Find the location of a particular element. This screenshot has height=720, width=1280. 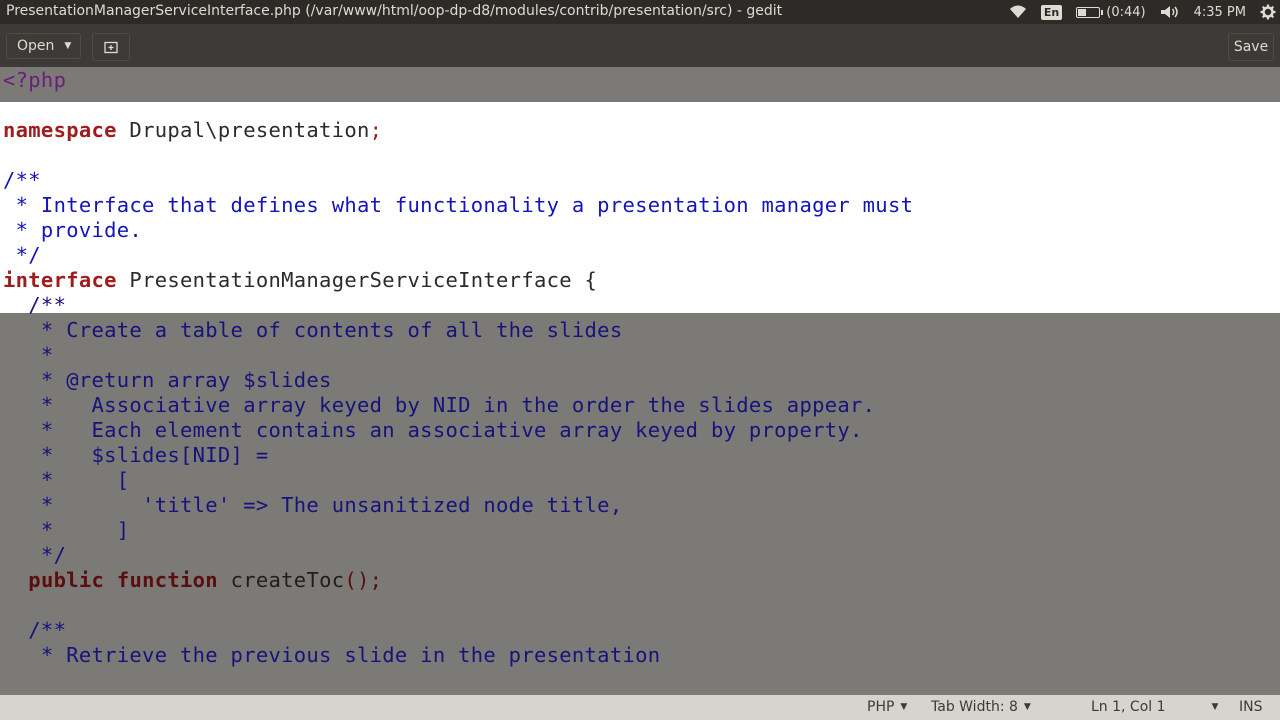

code-token: createToc is located at coordinates (281, 580).